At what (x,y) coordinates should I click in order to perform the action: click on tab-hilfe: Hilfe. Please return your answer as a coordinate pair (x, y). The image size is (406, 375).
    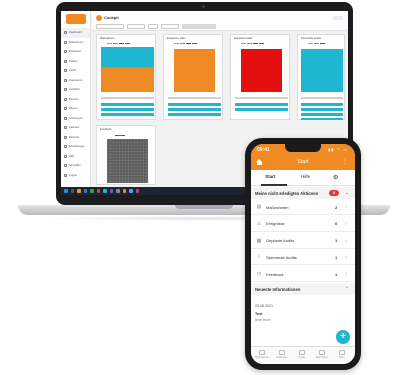
    Looking at the image, I should click on (305, 176).